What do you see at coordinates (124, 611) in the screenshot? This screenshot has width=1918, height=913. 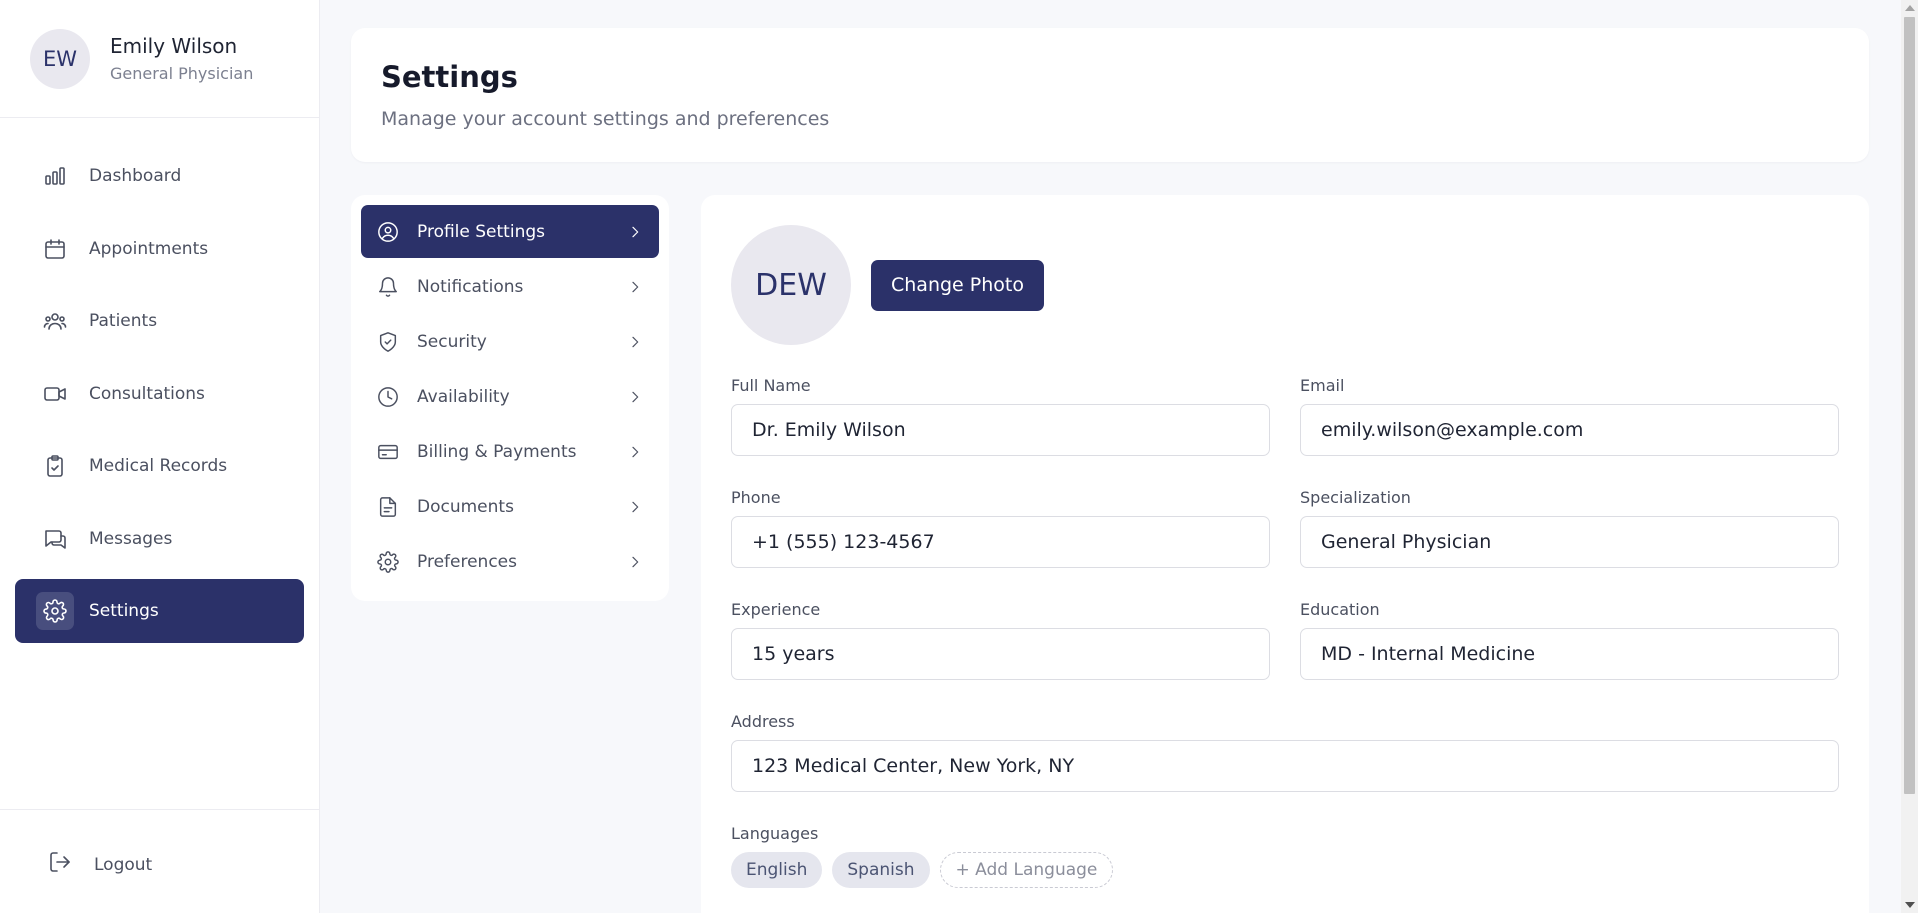 I see `sidebar-item-label: Settings` at bounding box center [124, 611].